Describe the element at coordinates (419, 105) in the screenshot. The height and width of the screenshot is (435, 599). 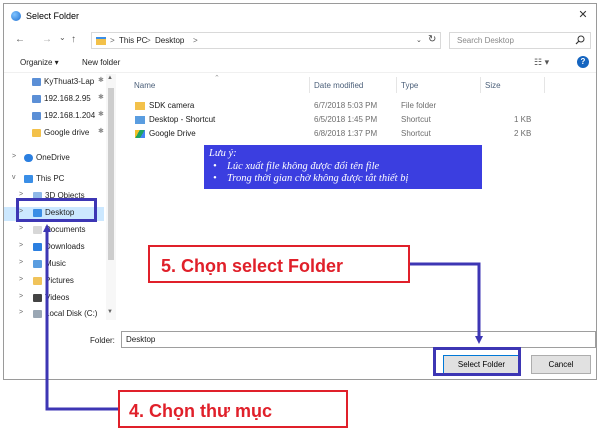
I see `file-type: File folder` at that location.